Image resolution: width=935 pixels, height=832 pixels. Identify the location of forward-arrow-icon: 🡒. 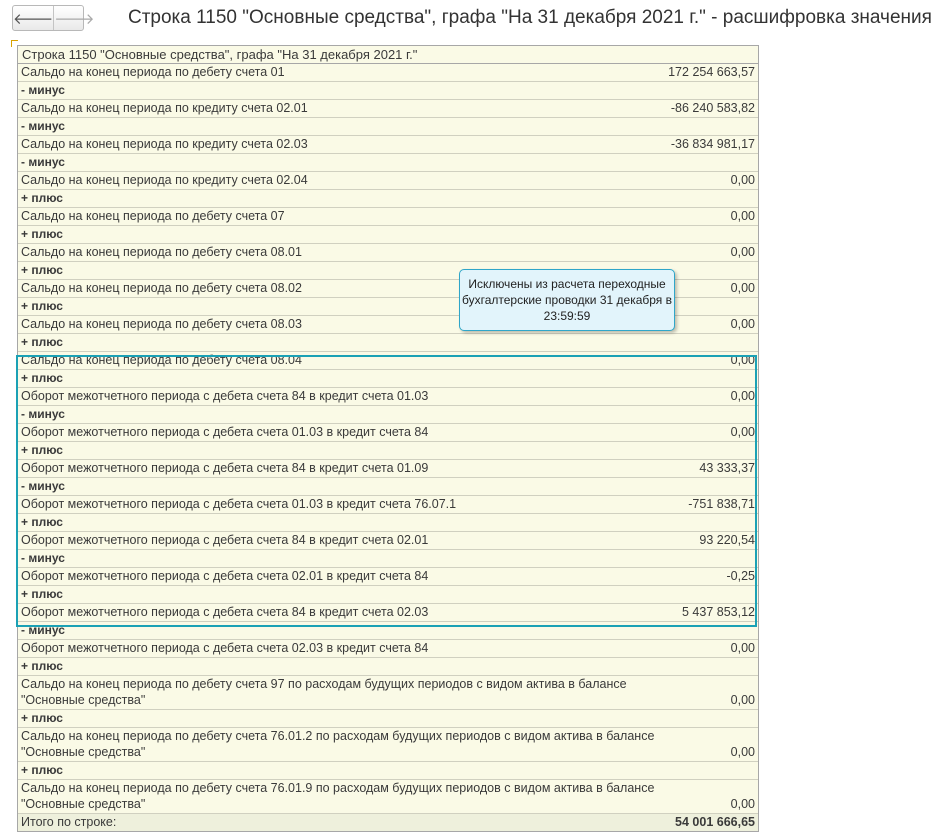
(73, 18).